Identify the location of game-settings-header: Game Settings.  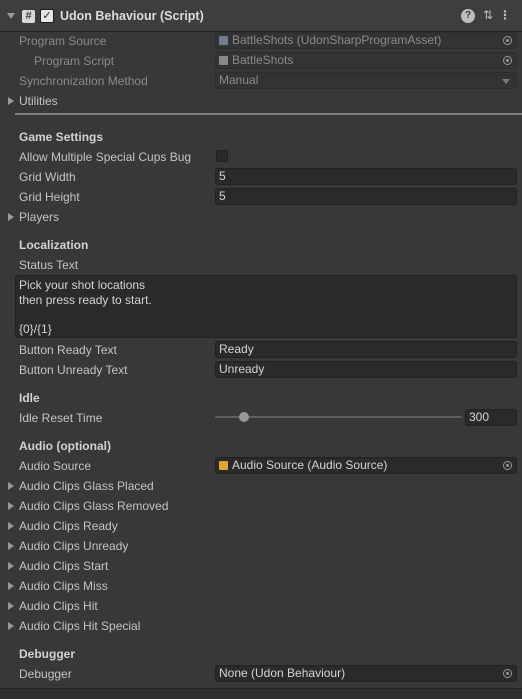
(61, 137).